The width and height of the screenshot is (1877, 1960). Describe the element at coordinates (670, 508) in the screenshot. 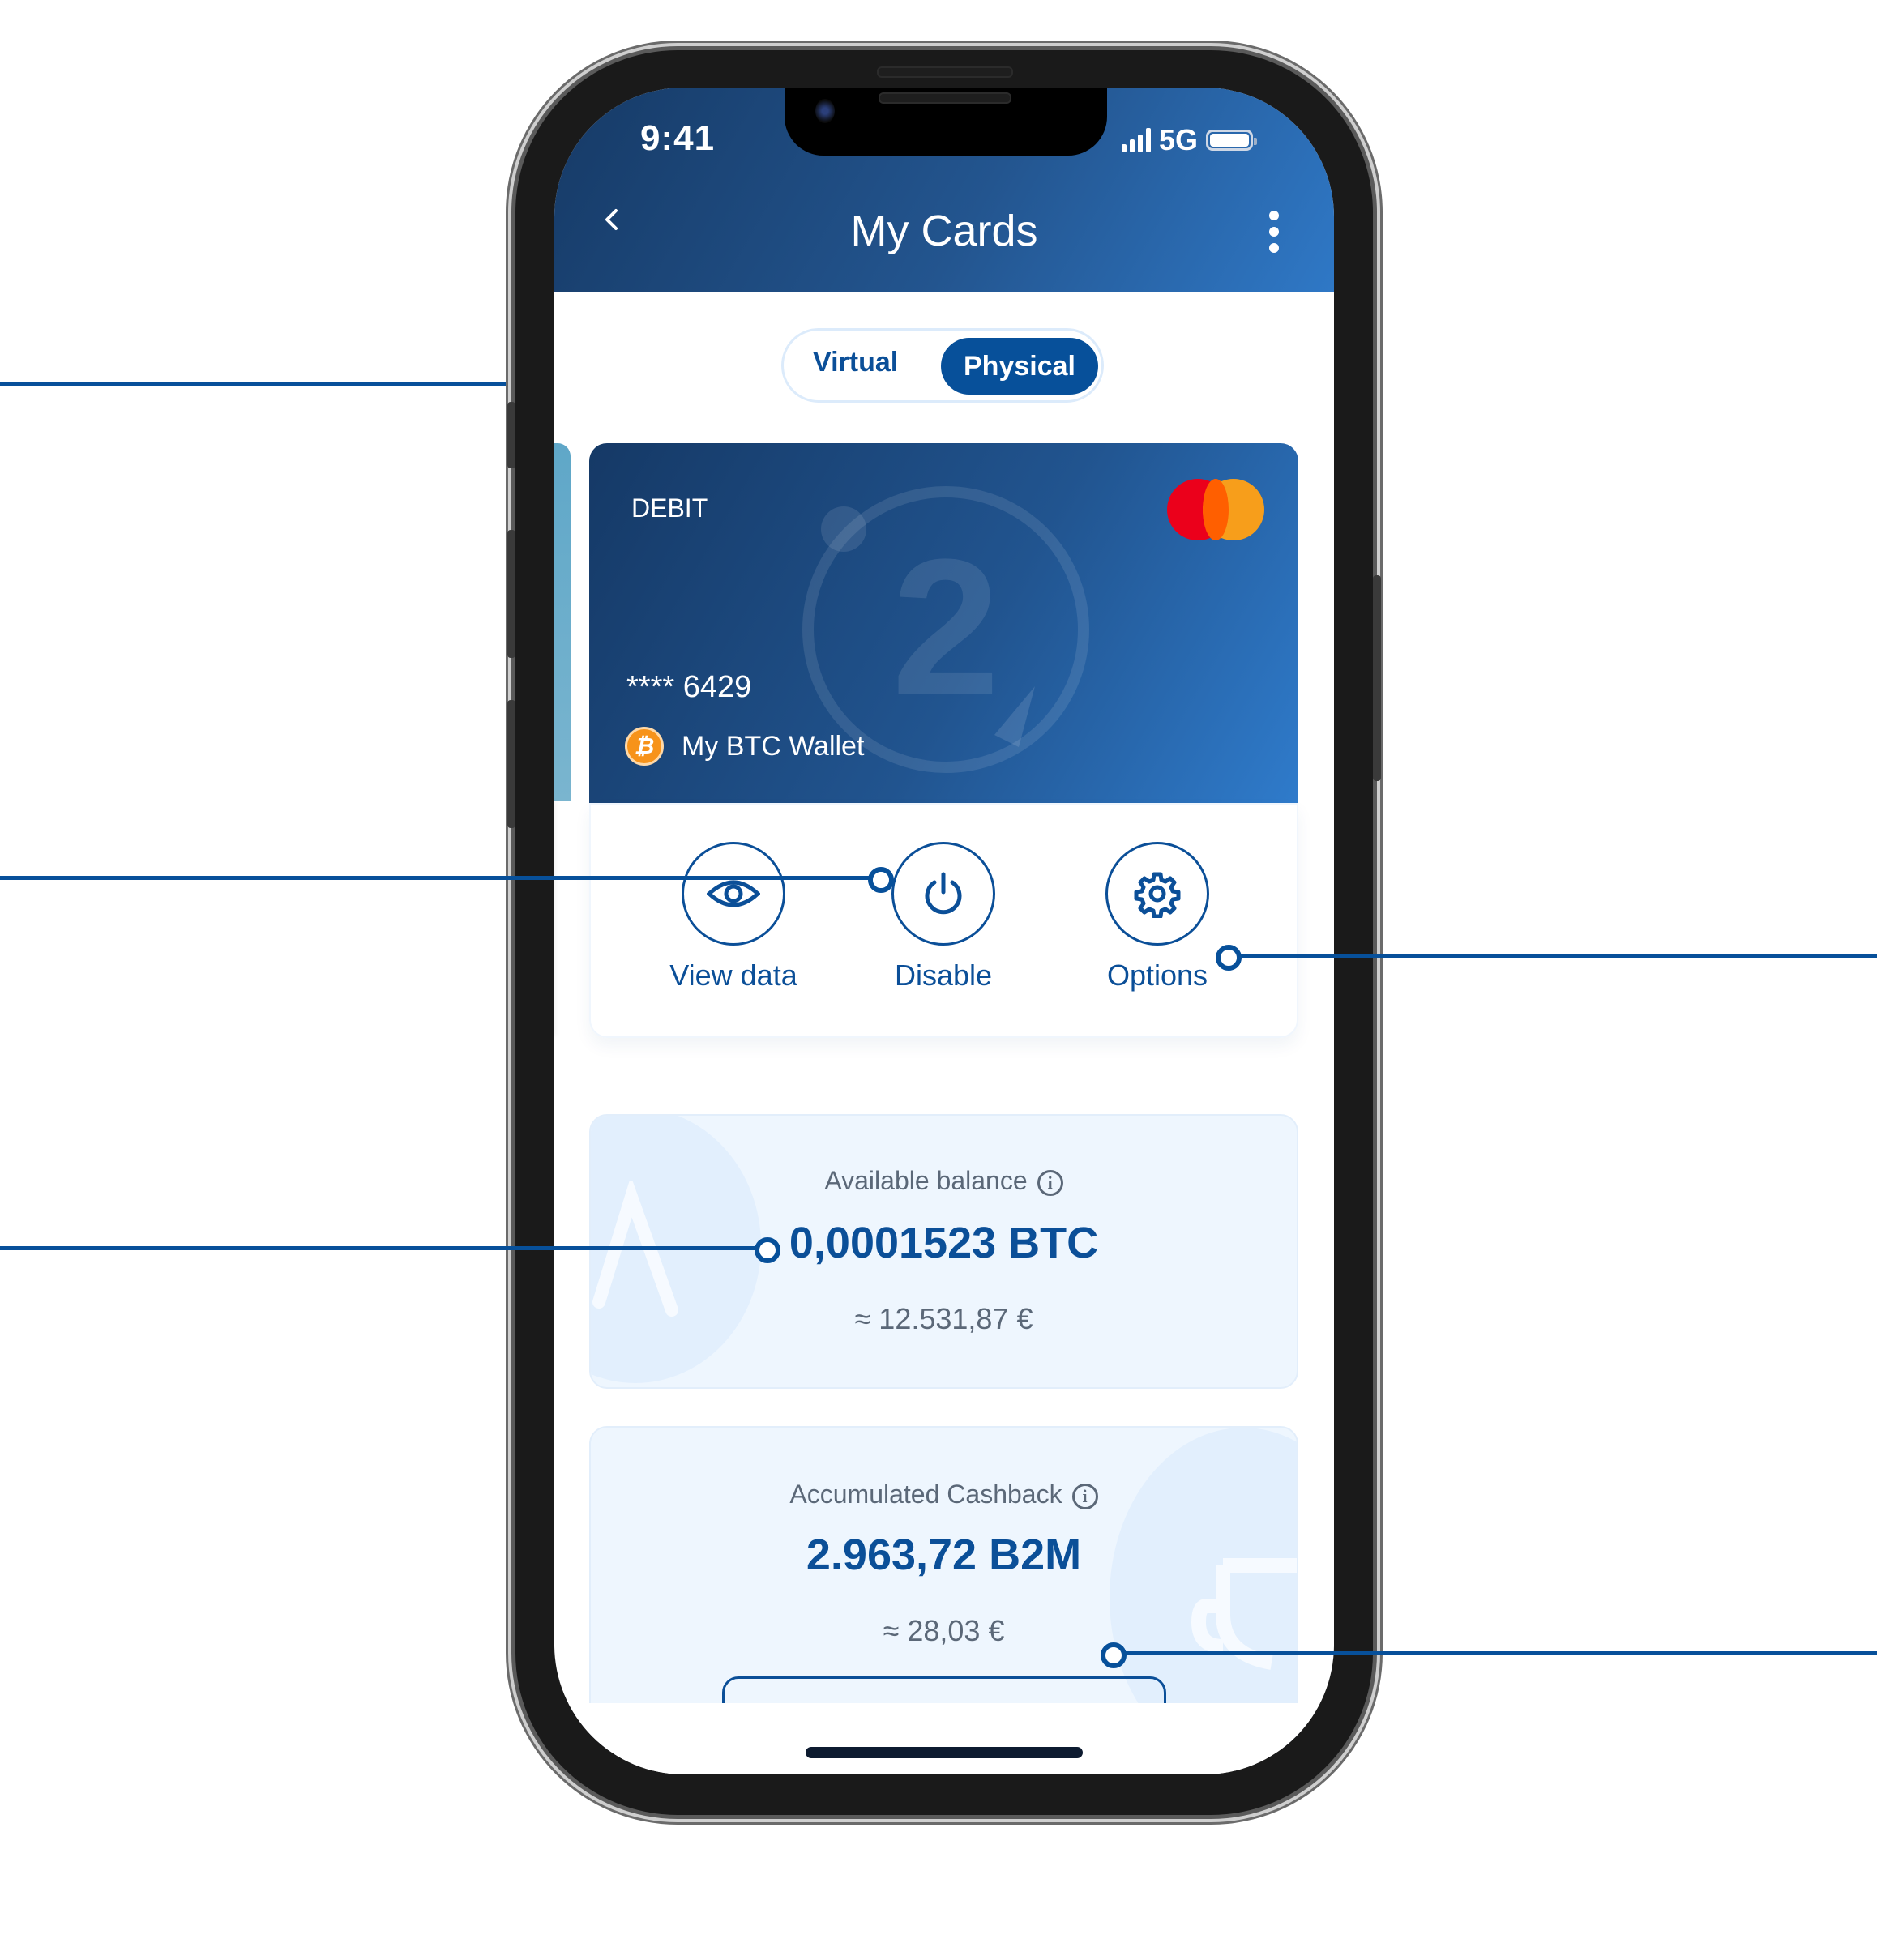

I see `card-type-label: DEBIT` at that location.